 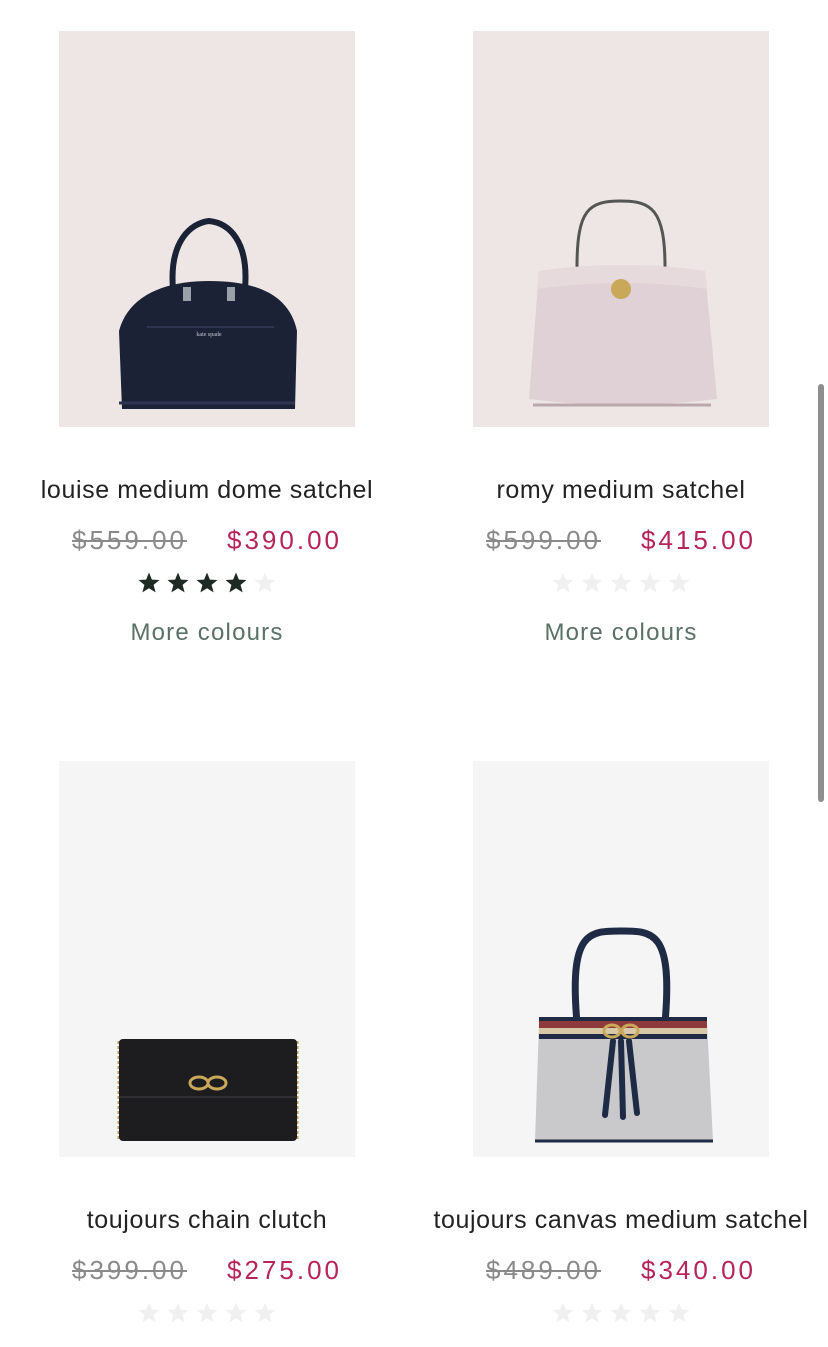 What do you see at coordinates (129, 540) in the screenshot?
I see `original-price: $559.00` at bounding box center [129, 540].